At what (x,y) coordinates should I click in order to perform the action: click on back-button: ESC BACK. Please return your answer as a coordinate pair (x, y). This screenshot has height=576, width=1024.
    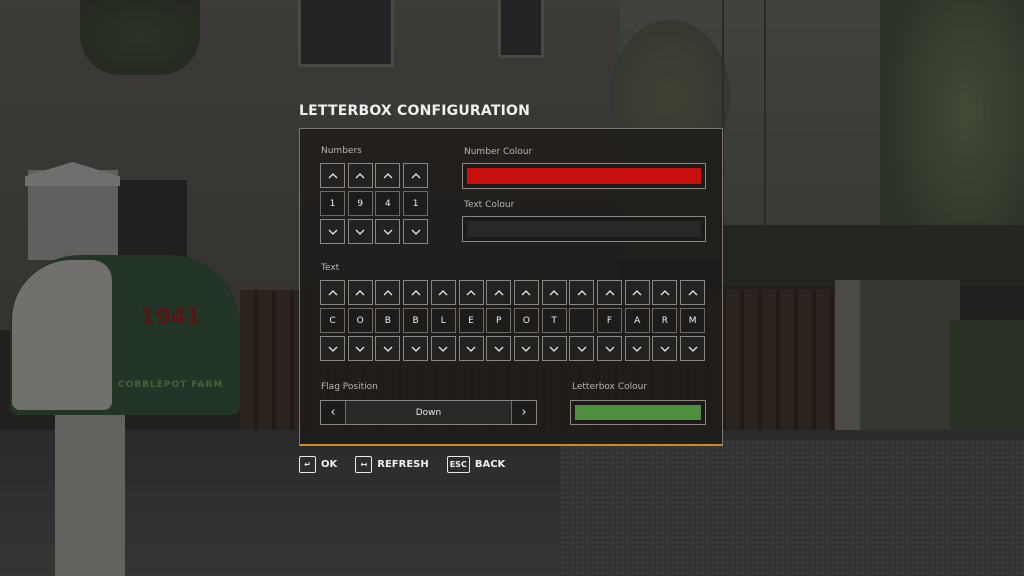
    Looking at the image, I should click on (476, 464).